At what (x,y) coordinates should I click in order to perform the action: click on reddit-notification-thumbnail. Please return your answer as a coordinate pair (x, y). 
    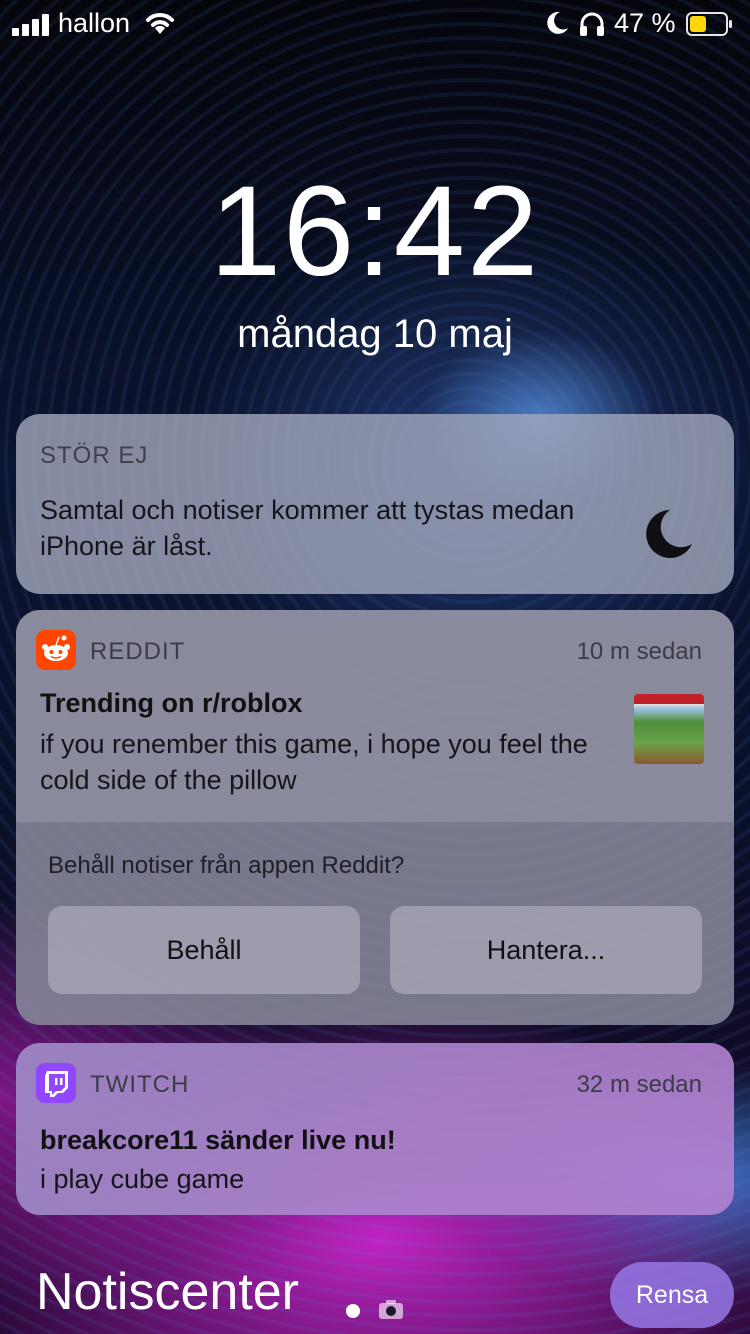
    Looking at the image, I should click on (669, 729).